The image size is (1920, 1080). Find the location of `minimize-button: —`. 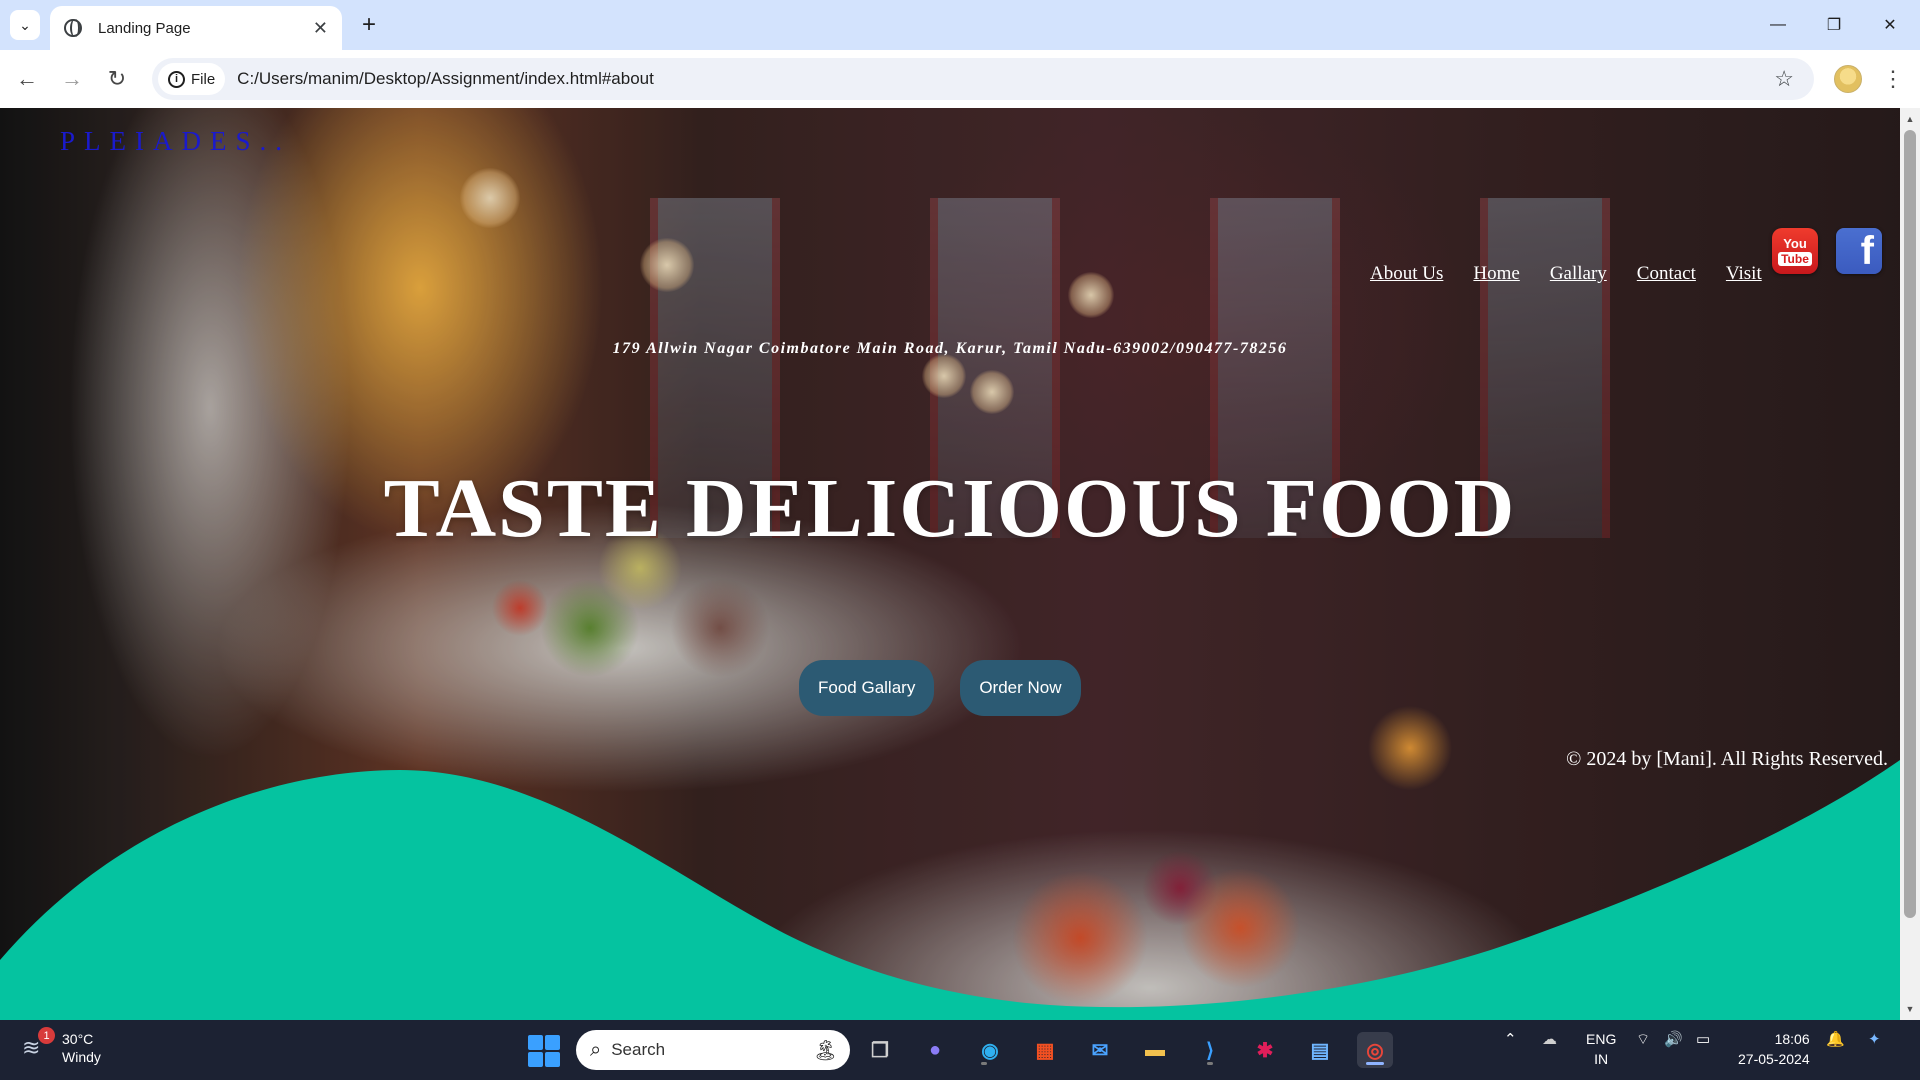

minimize-button: — is located at coordinates (1778, 25).